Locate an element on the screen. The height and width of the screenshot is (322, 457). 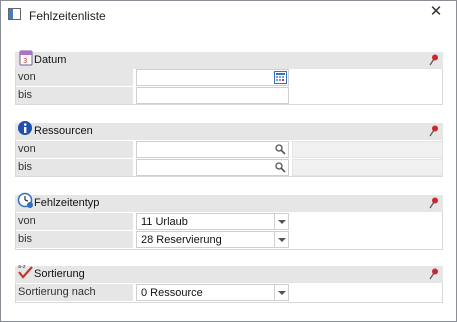
section-body-fehlzeitentyp: von 11 Urlaub bis 28 Reservierung is located at coordinates (229, 231).